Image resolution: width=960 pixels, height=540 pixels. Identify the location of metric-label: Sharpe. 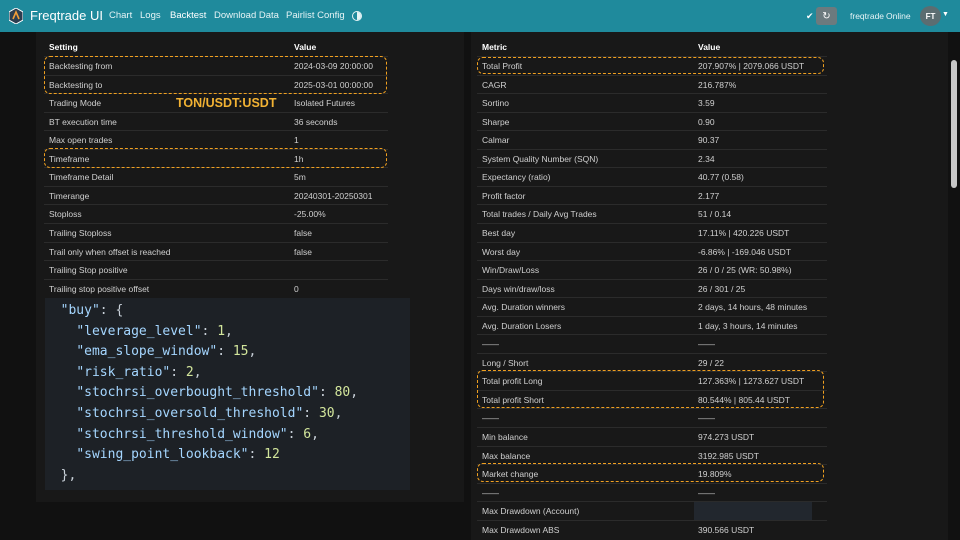
(496, 122).